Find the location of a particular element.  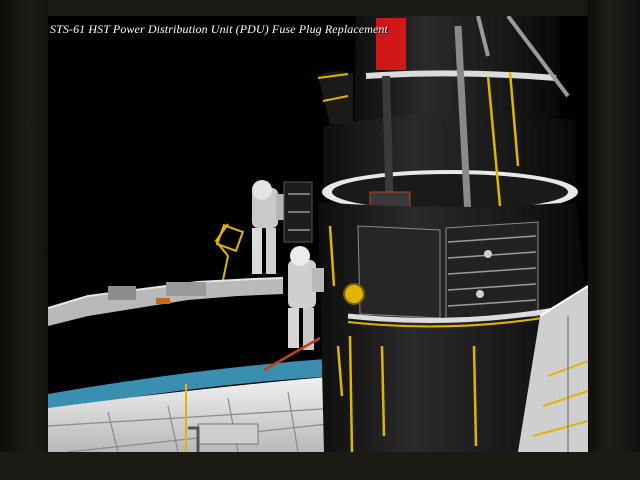

monitor-bezel-top is located at coordinates (320, 8).